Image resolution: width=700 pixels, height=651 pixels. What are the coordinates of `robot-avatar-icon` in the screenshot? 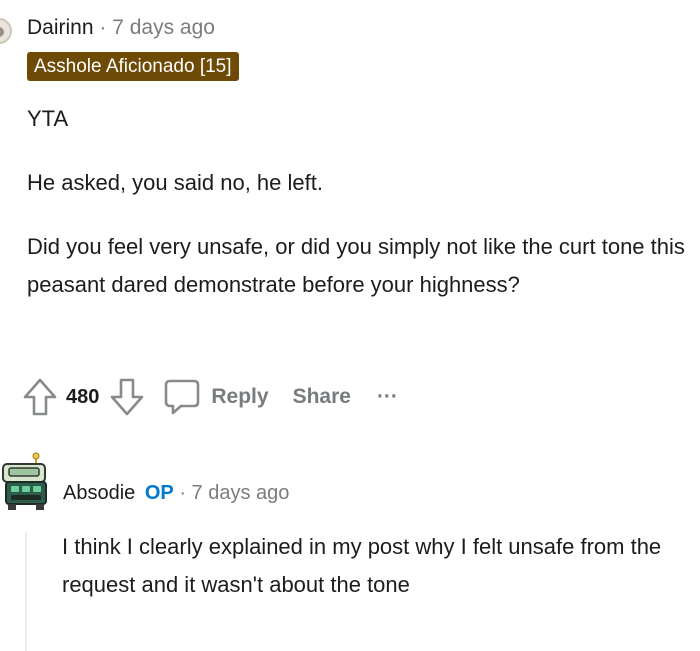 It's located at (26, 483).